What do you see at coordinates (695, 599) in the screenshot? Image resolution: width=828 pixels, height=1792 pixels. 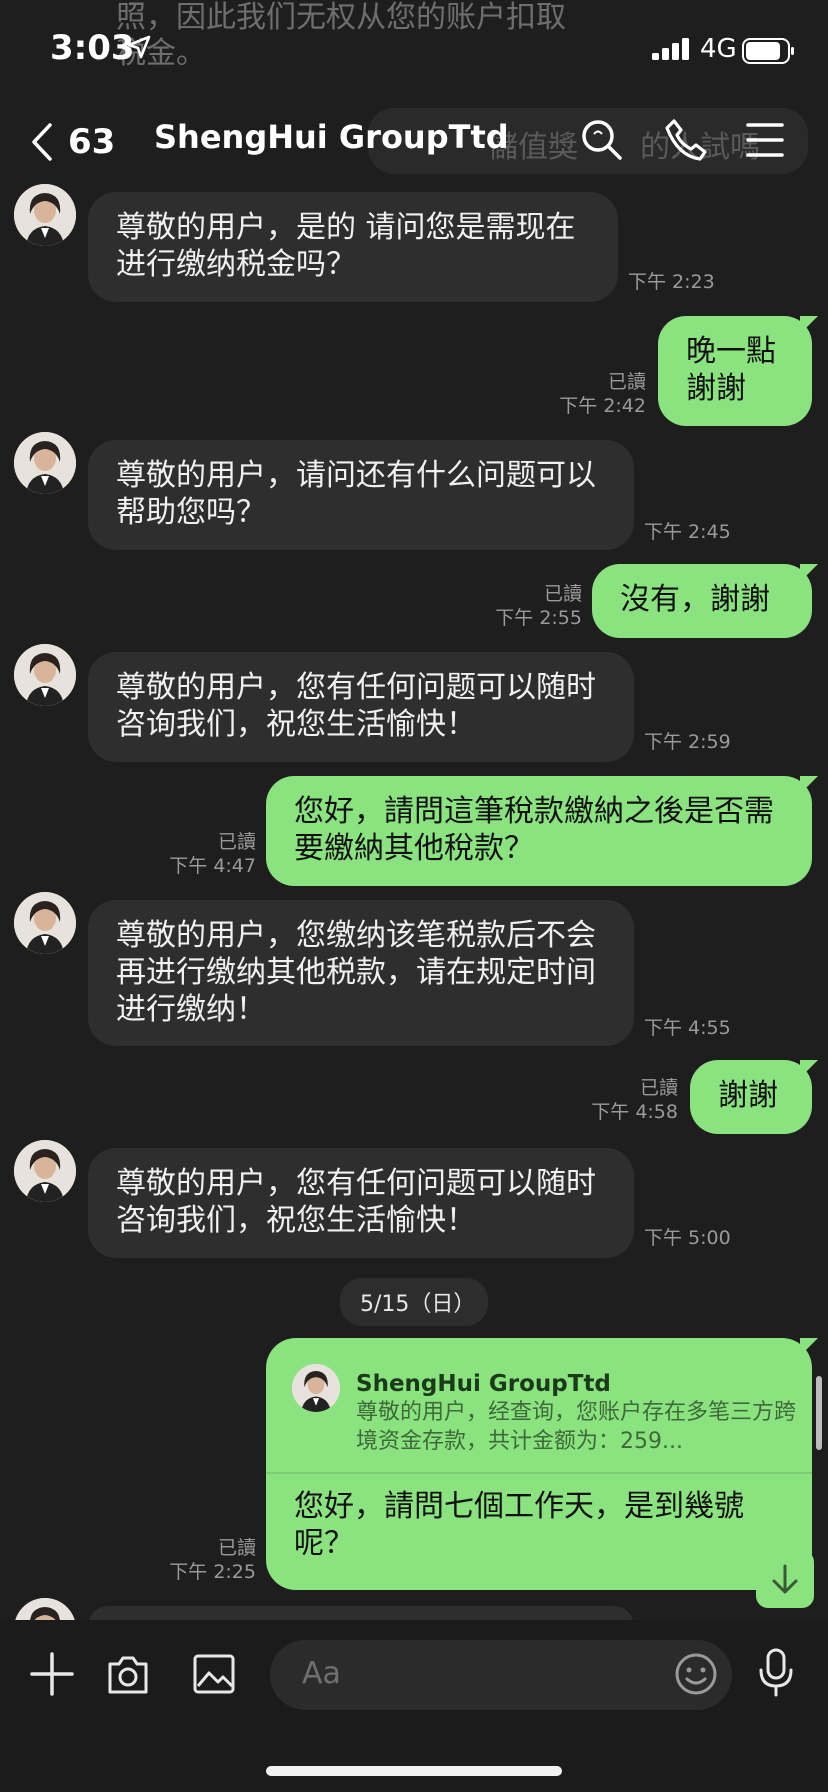 I see `message-text: 沒有，謝謝` at bounding box center [695, 599].